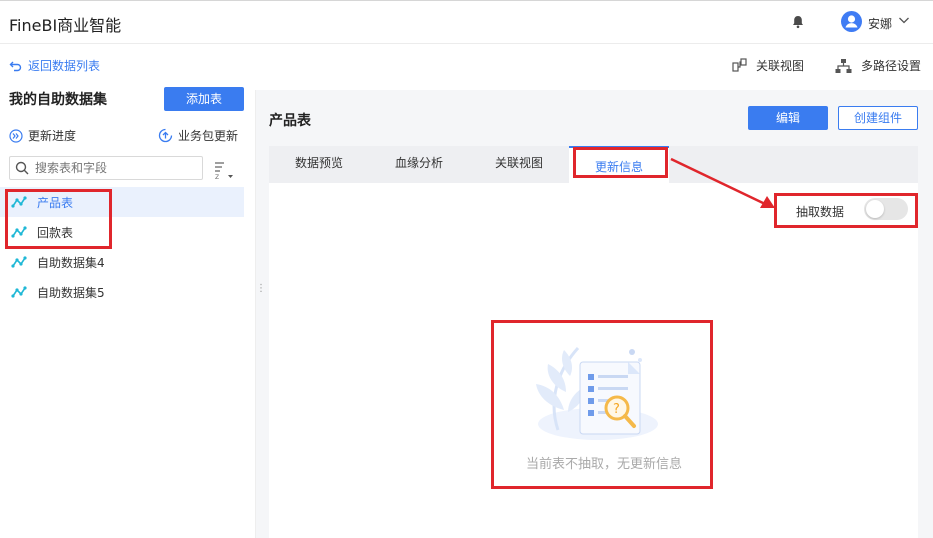 The height and width of the screenshot is (538, 933). Describe the element at coordinates (71, 292) in the screenshot. I see `sidebar-item-label: 自助数据集5` at that location.